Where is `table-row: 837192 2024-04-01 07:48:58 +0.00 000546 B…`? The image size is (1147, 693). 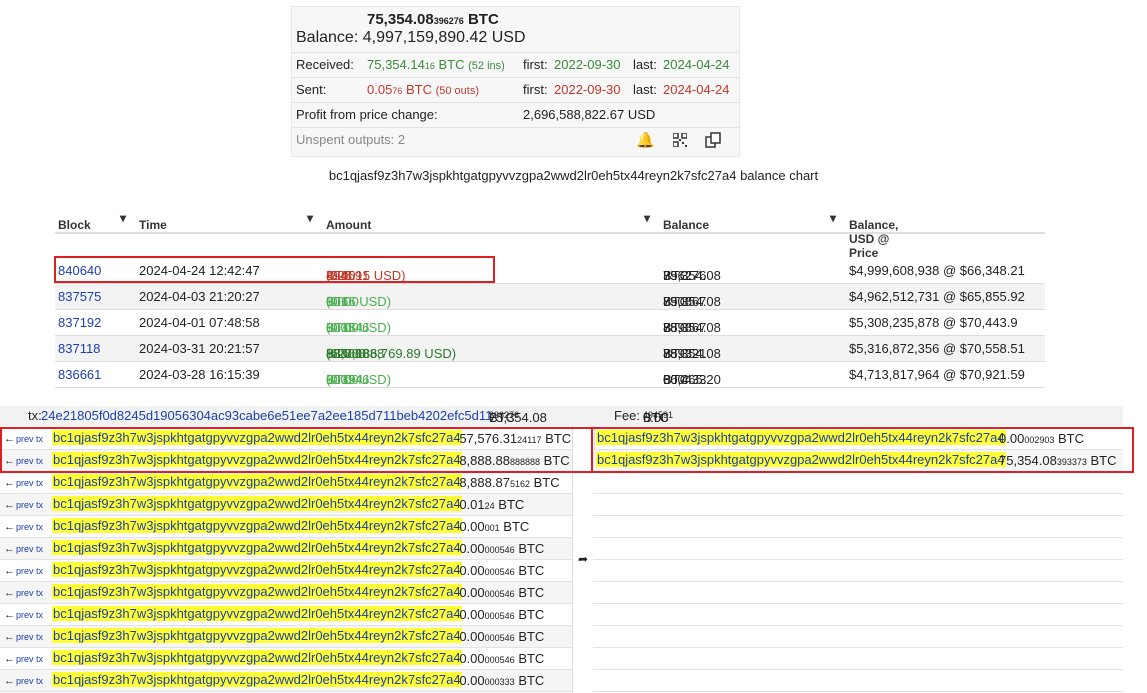
table-row: 837192 2024-04-01 07:48:58 +0.00 000546 B… is located at coordinates (550, 323).